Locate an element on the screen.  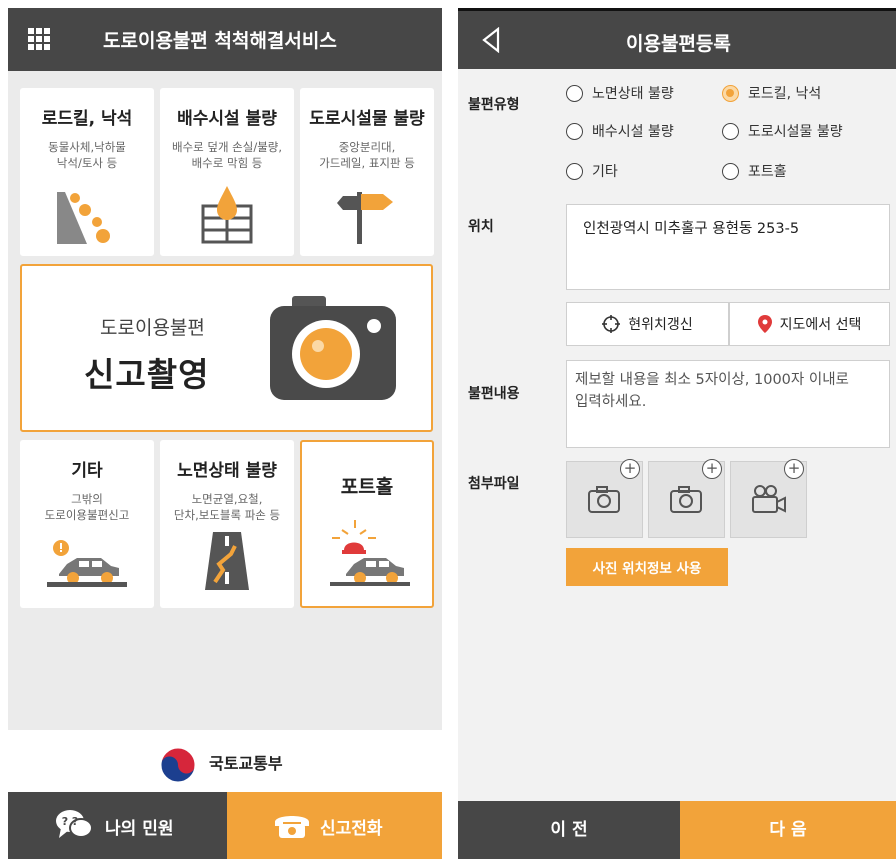
tile-road-surface: 노면상태 불량 노면균열,요철, 단차,보도블록 파손 등 is located at coordinates (227, 524).